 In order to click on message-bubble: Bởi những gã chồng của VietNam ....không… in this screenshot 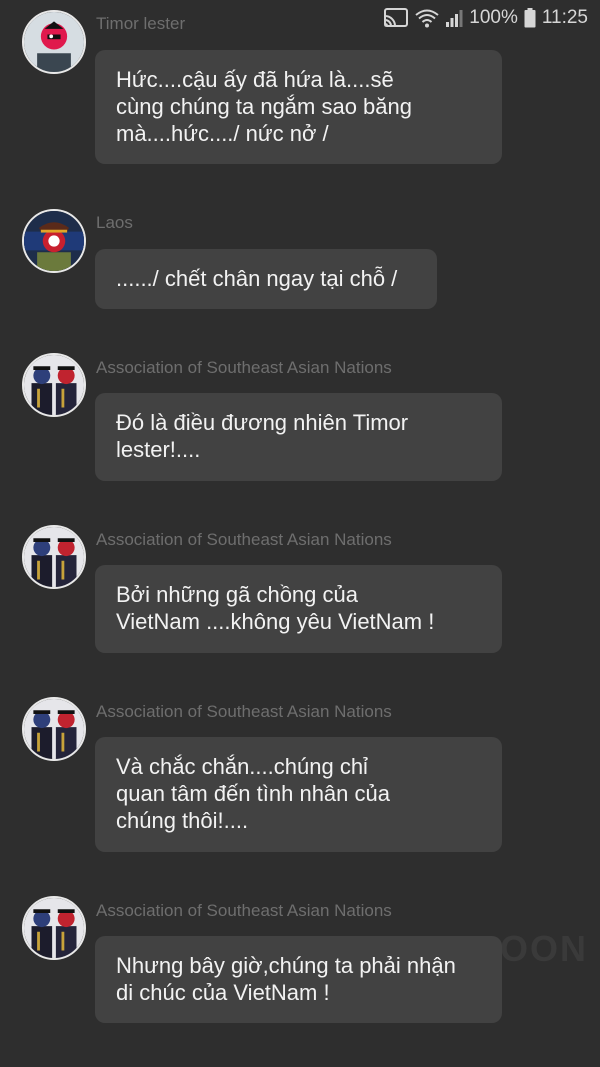, I will do `click(298, 609)`.